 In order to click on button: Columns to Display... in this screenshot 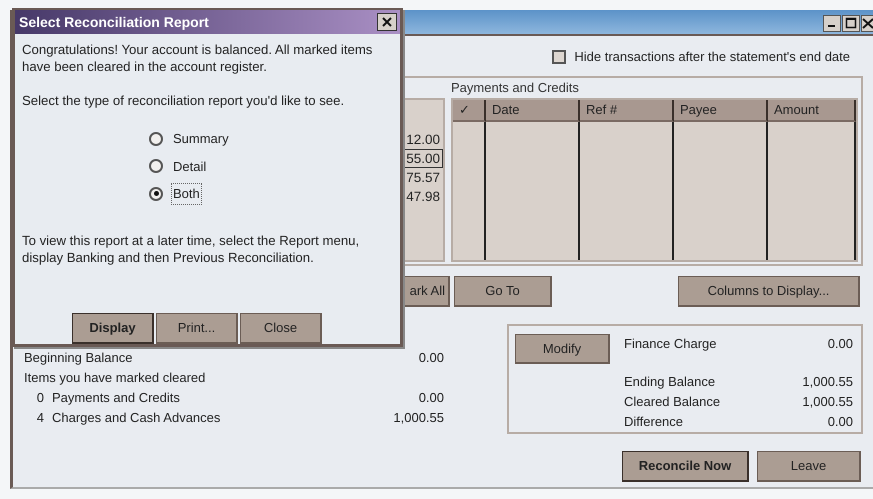, I will do `click(769, 291)`.